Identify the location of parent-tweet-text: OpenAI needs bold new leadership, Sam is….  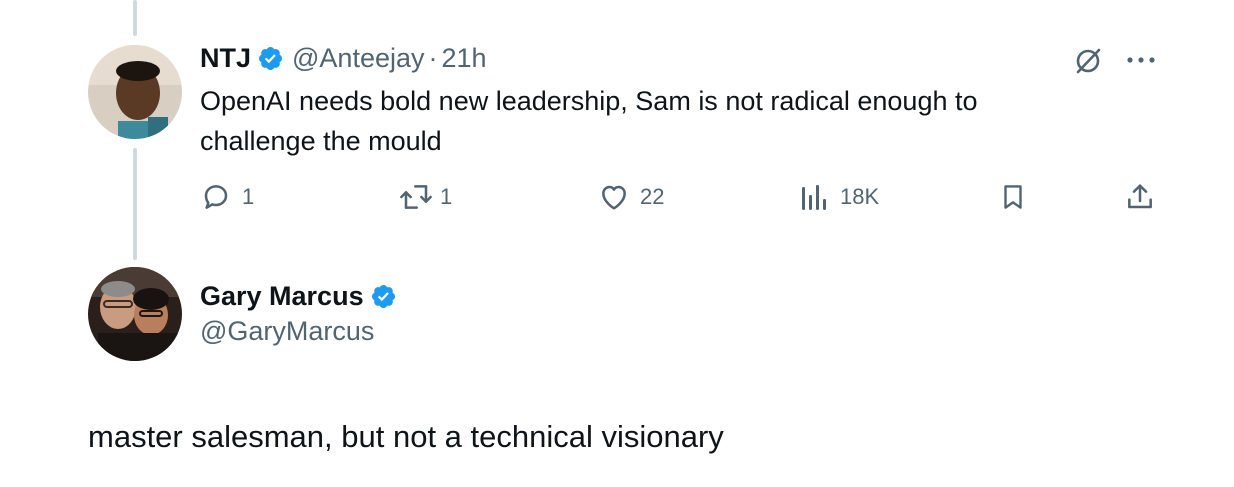
(589, 121).